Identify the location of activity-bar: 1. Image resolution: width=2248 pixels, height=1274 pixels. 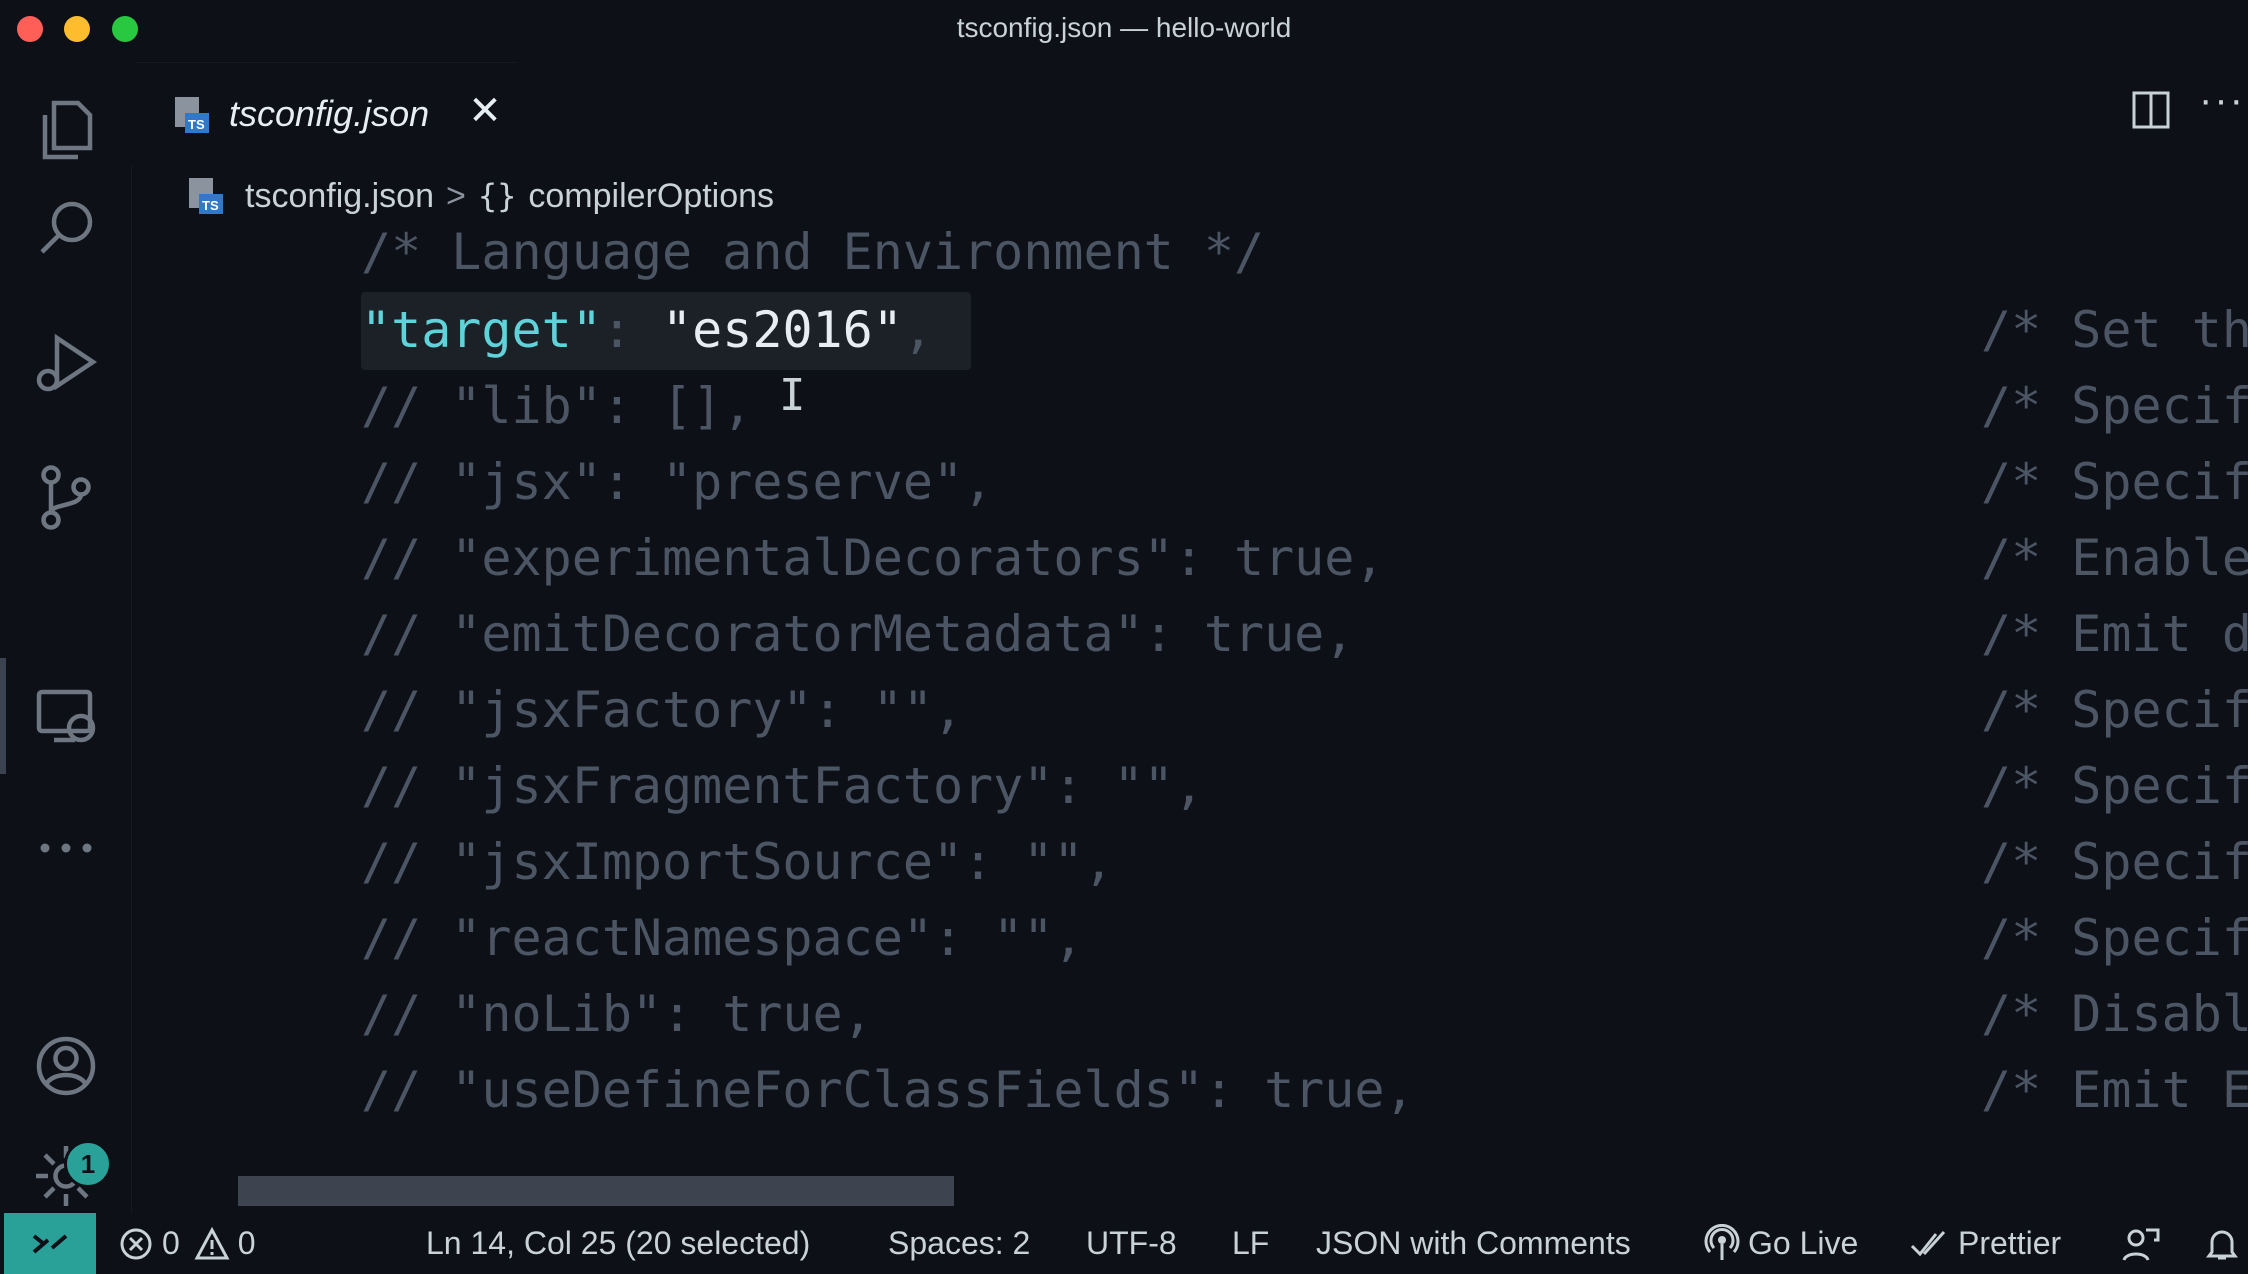
(66, 635).